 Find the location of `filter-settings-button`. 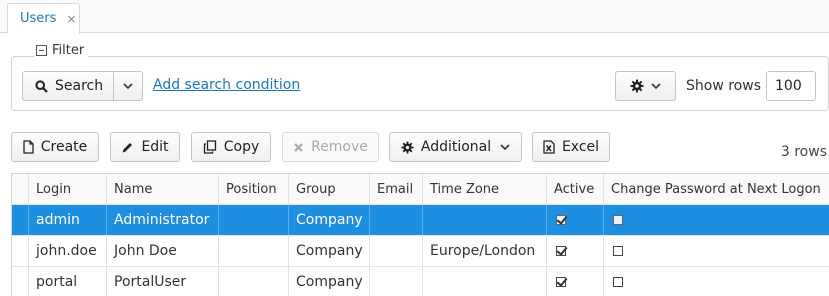

filter-settings-button is located at coordinates (645, 86).